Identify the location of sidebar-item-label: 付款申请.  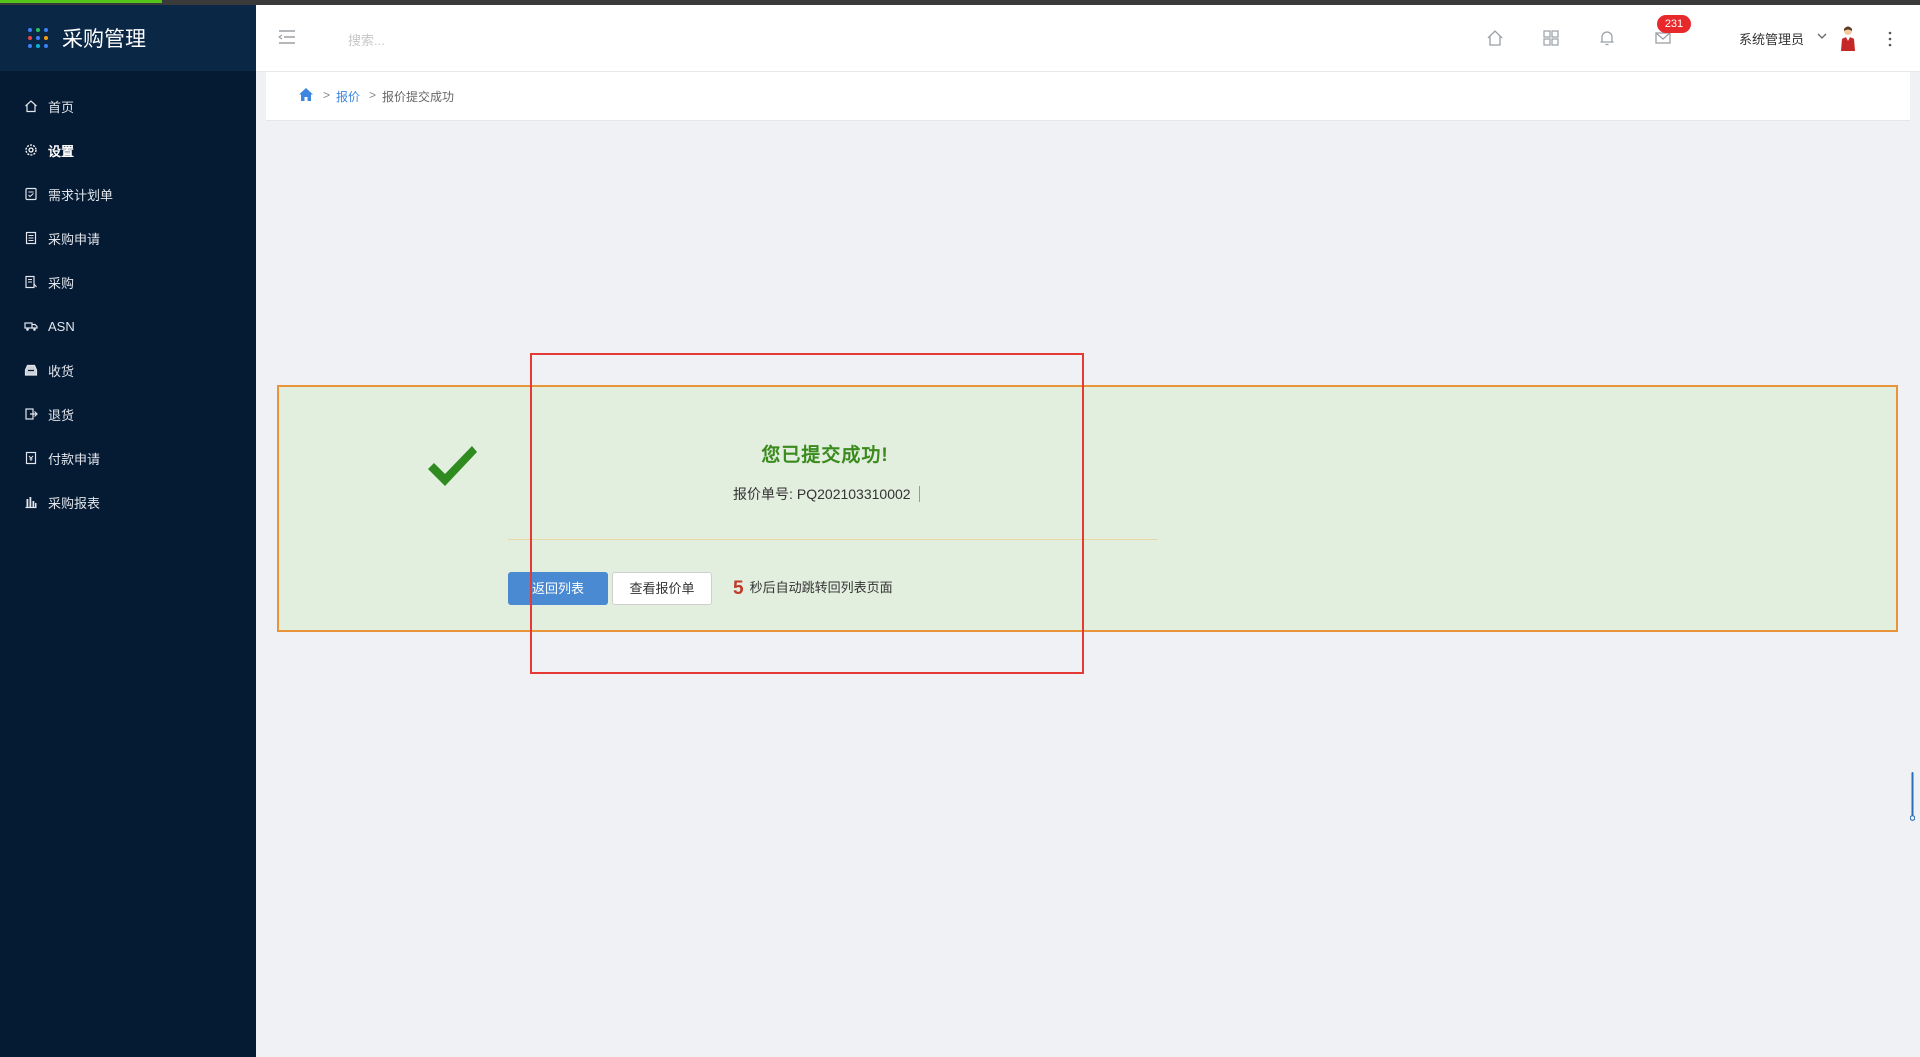
(74, 459).